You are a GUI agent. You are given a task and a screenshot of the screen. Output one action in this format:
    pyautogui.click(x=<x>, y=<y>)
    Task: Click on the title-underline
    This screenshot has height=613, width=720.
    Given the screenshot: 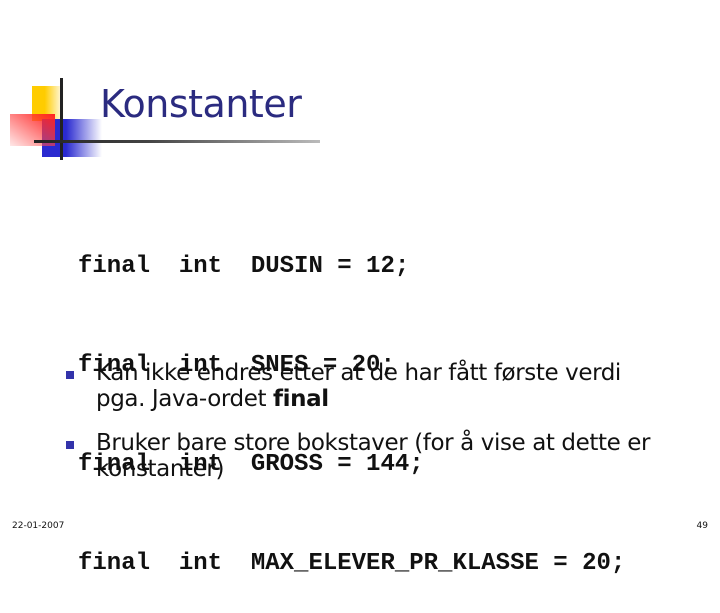 What is the action you would take?
    pyautogui.click(x=177, y=141)
    